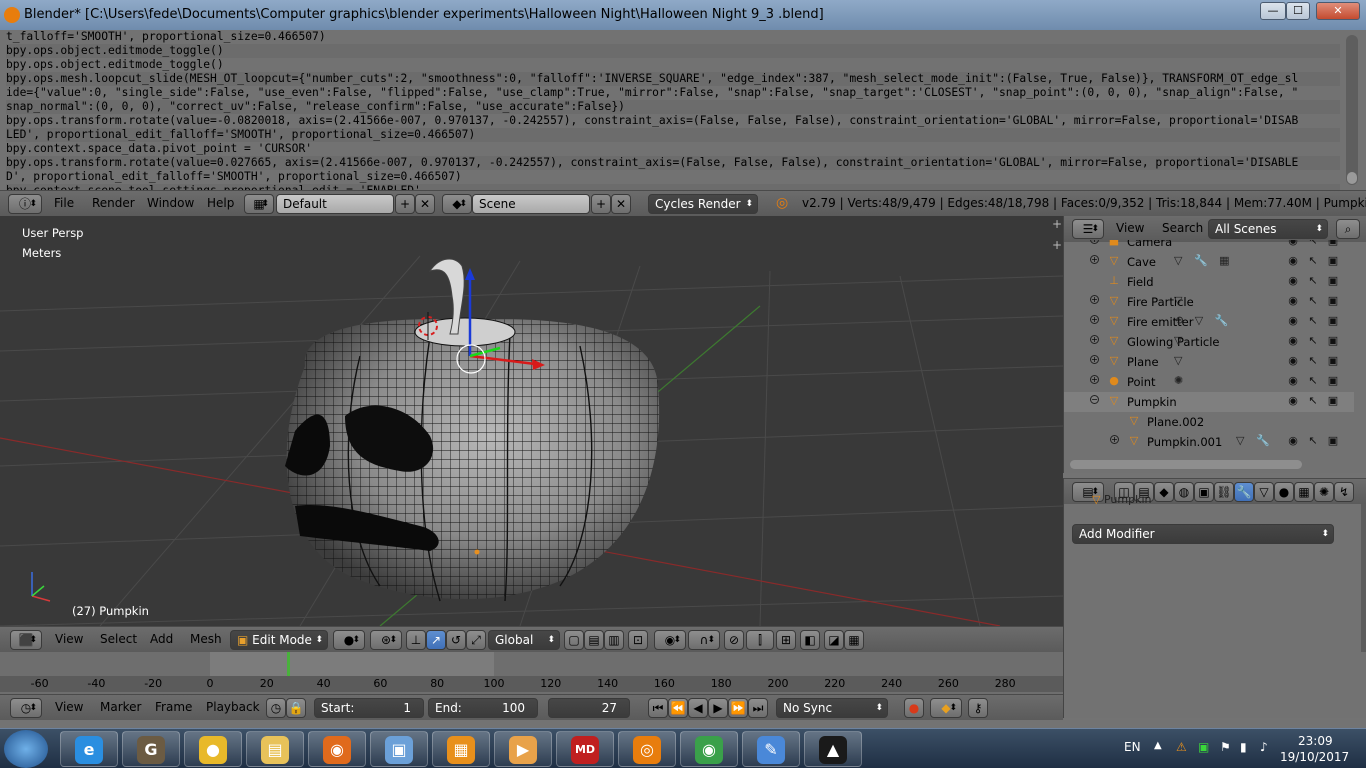 This screenshot has height=768, width=1366. Describe the element at coordinates (461, 749) in the screenshot. I see `taskbar-app-button: ▦` at that location.